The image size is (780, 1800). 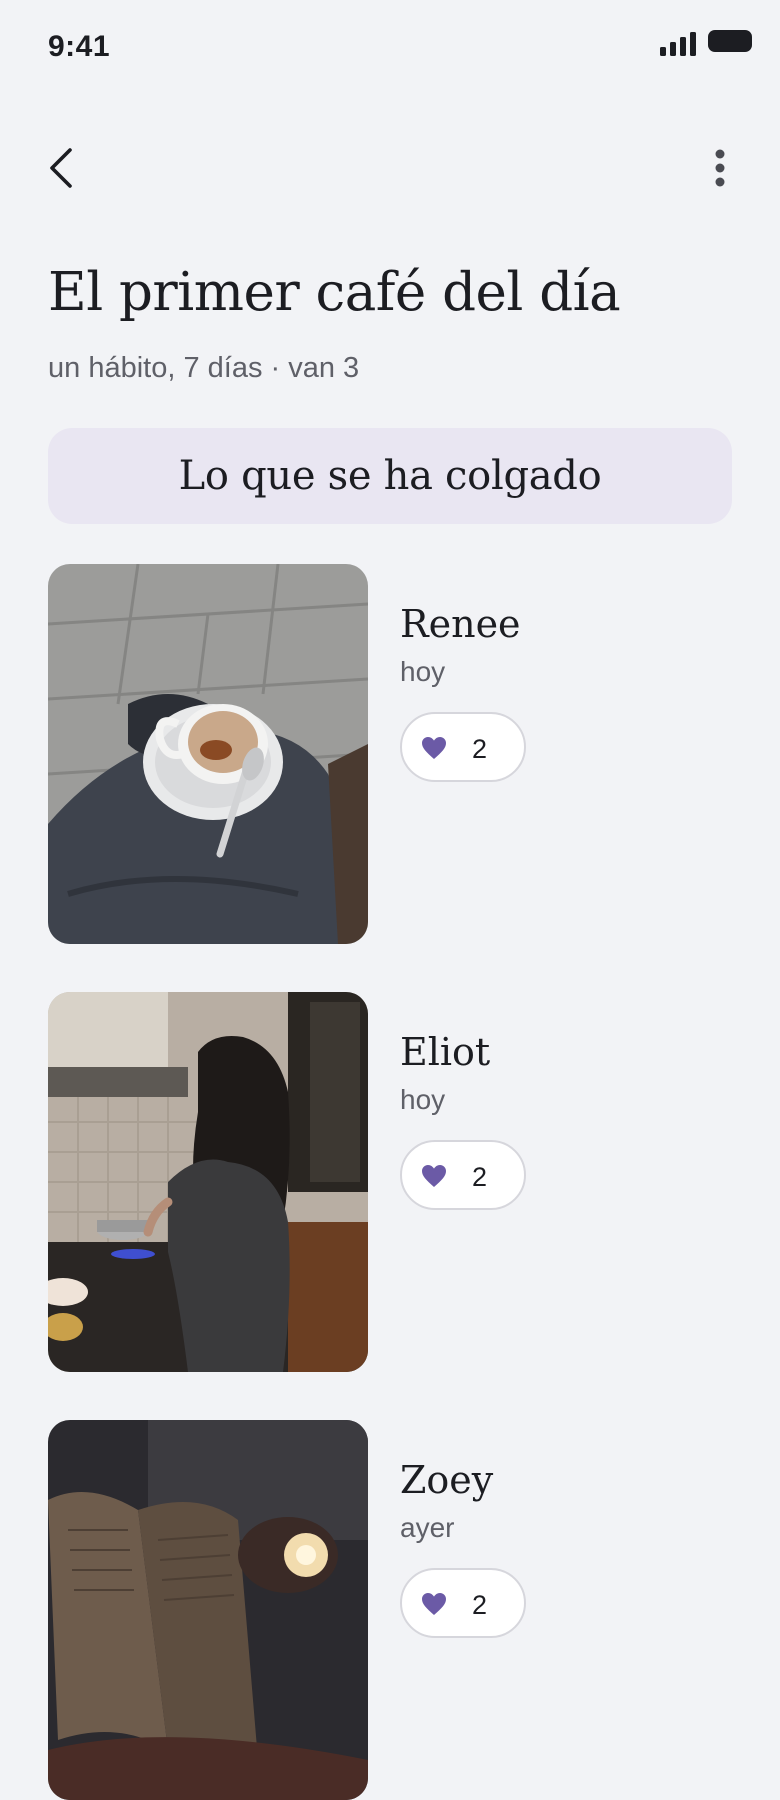 I want to click on person-cooking-in-kitchen-photo, so click(x=208, y=1182).